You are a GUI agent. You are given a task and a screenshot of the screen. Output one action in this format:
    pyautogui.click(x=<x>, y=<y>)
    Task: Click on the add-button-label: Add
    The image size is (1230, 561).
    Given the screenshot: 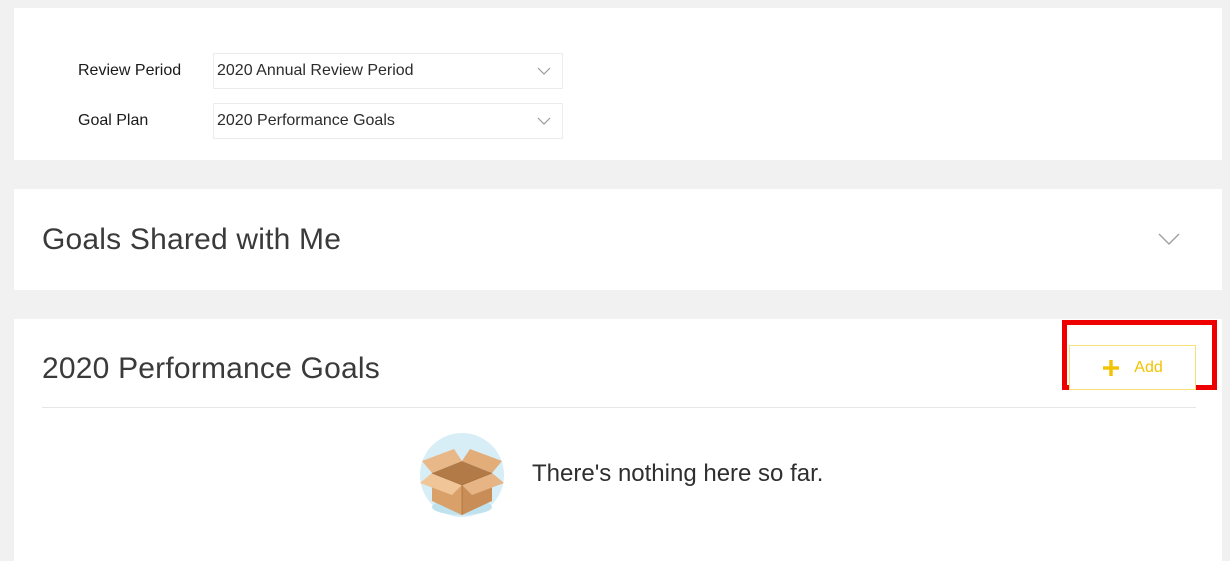 What is the action you would take?
    pyautogui.click(x=1148, y=367)
    